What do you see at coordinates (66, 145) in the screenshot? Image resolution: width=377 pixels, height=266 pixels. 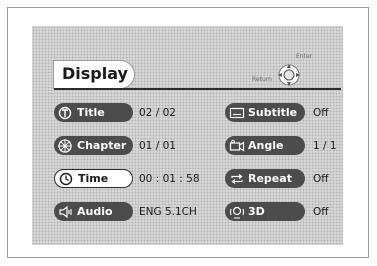 I see `chapter-icon` at bounding box center [66, 145].